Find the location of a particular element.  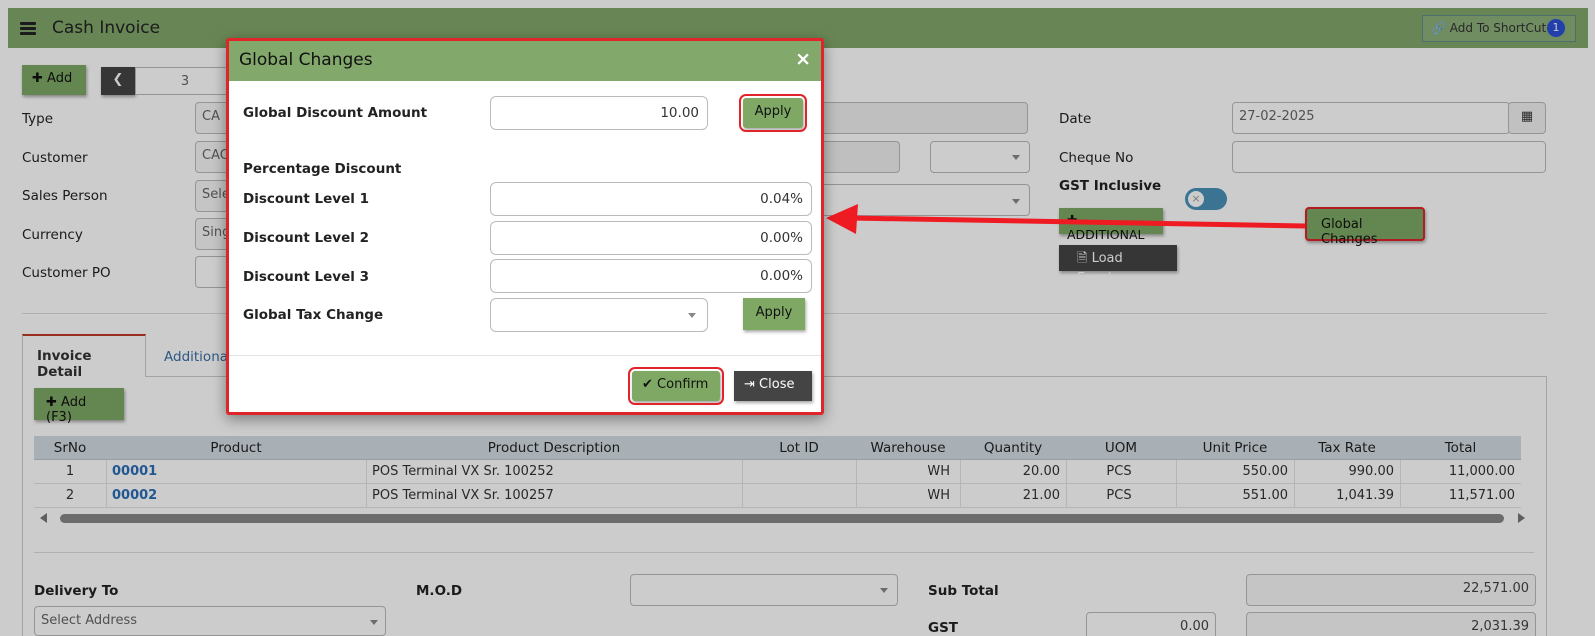

global-tax-change-select is located at coordinates (599, 315).